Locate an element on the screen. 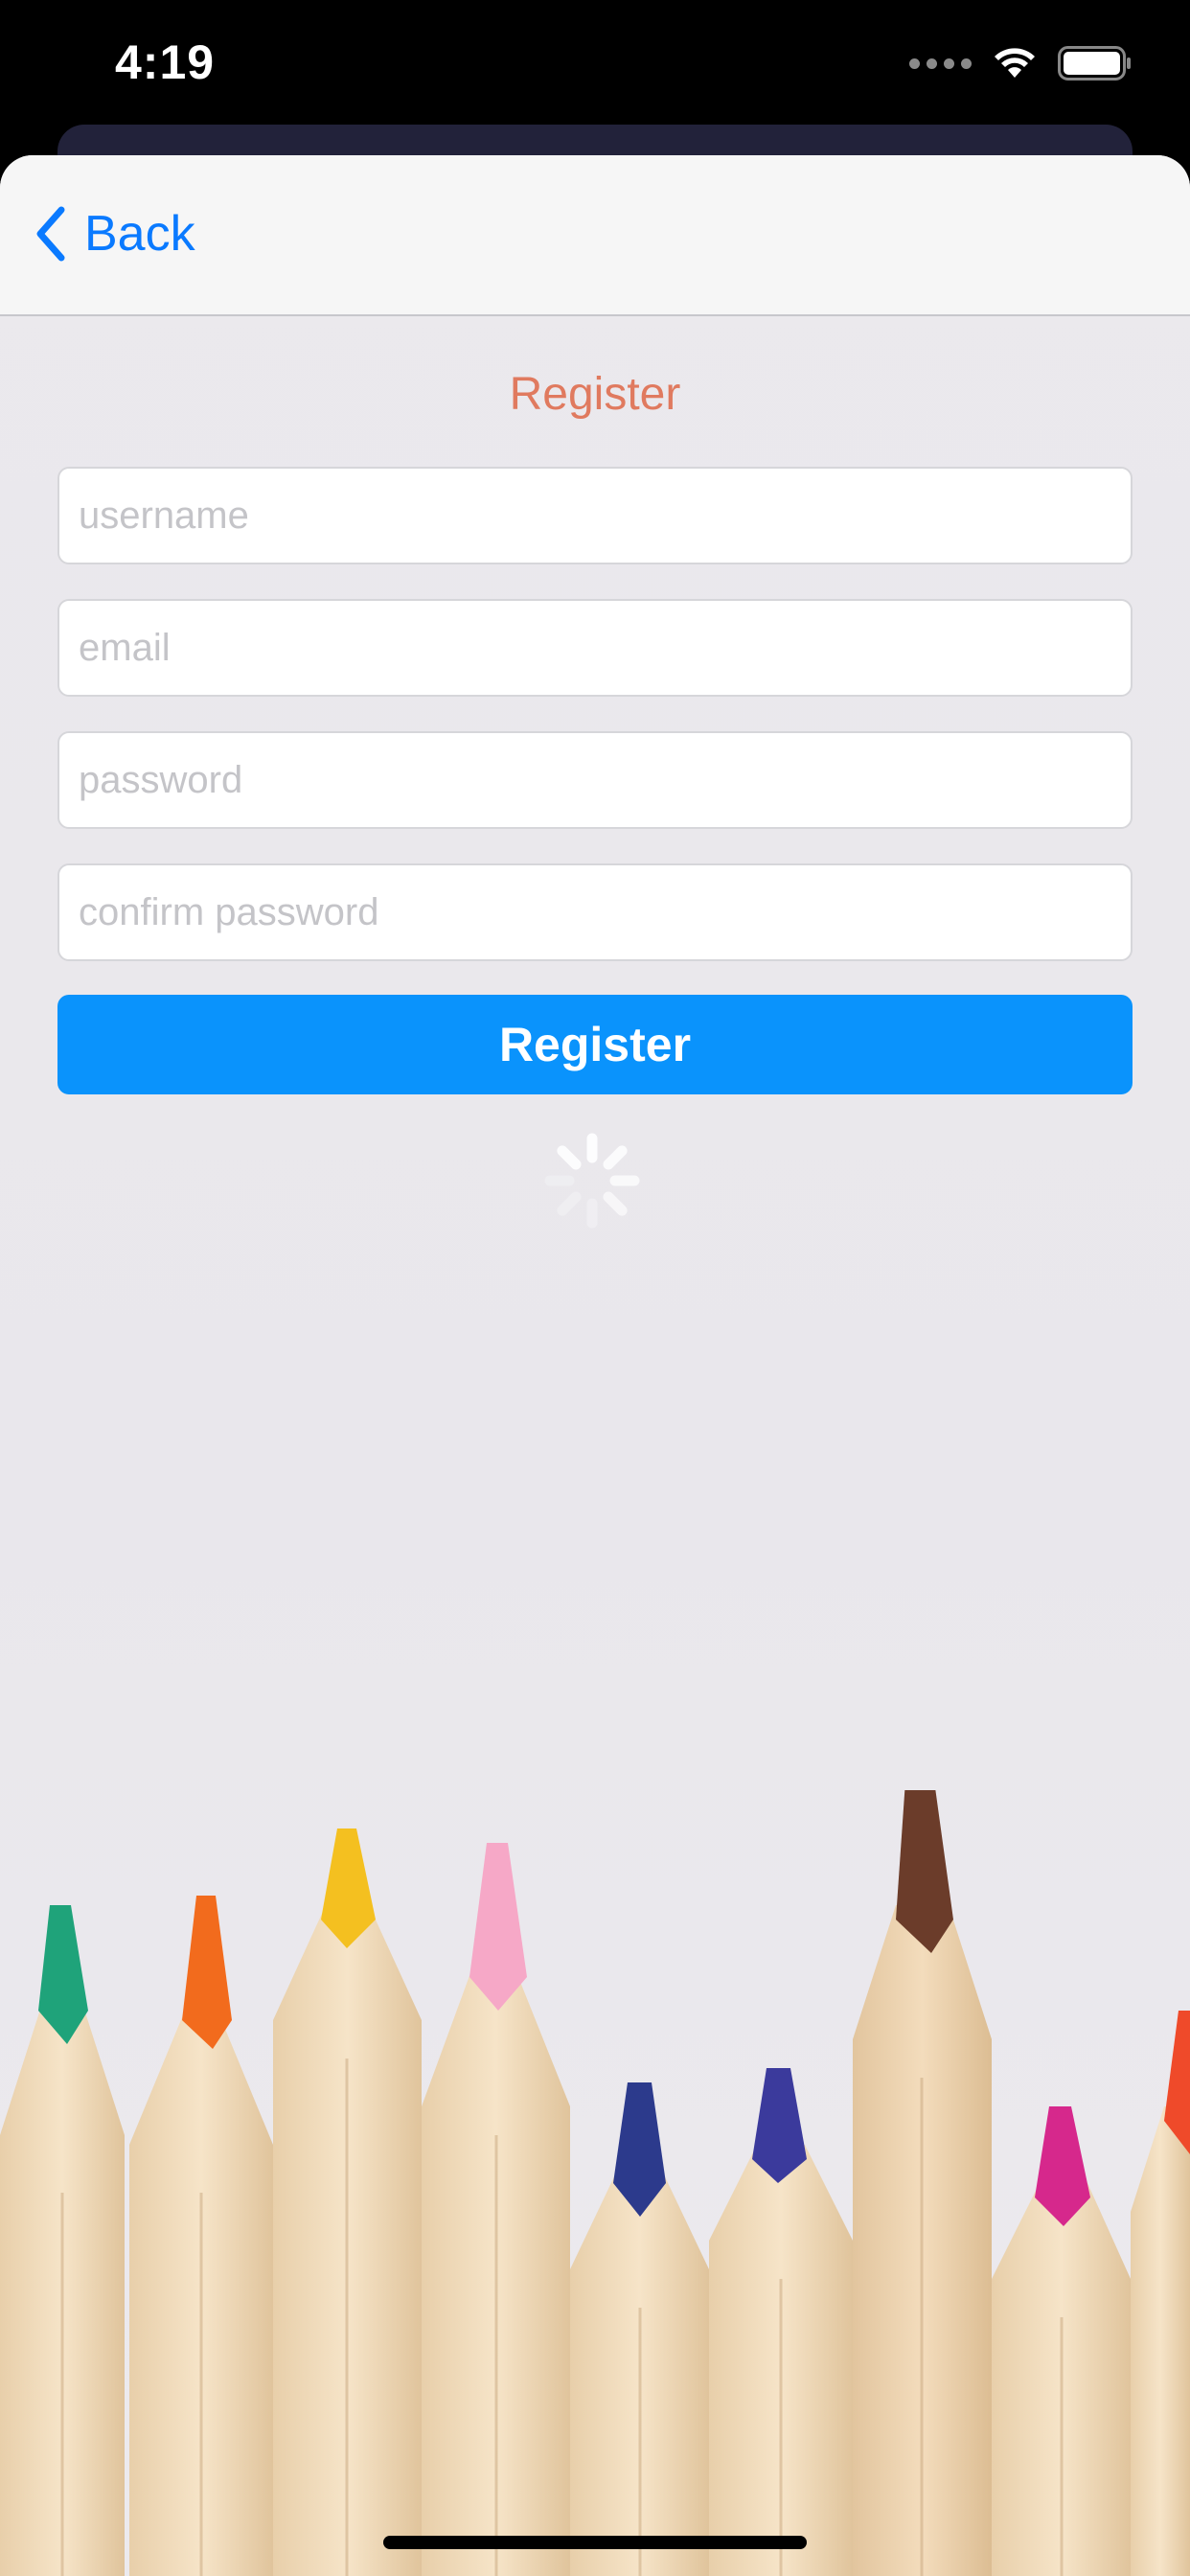  back-label: Back is located at coordinates (140, 234).